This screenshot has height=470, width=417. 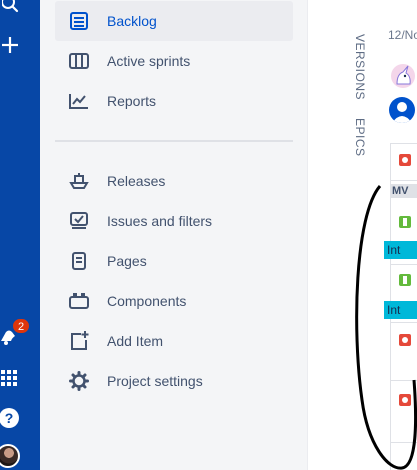 What do you see at coordinates (402, 110) in the screenshot?
I see `assignee-avatar` at bounding box center [402, 110].